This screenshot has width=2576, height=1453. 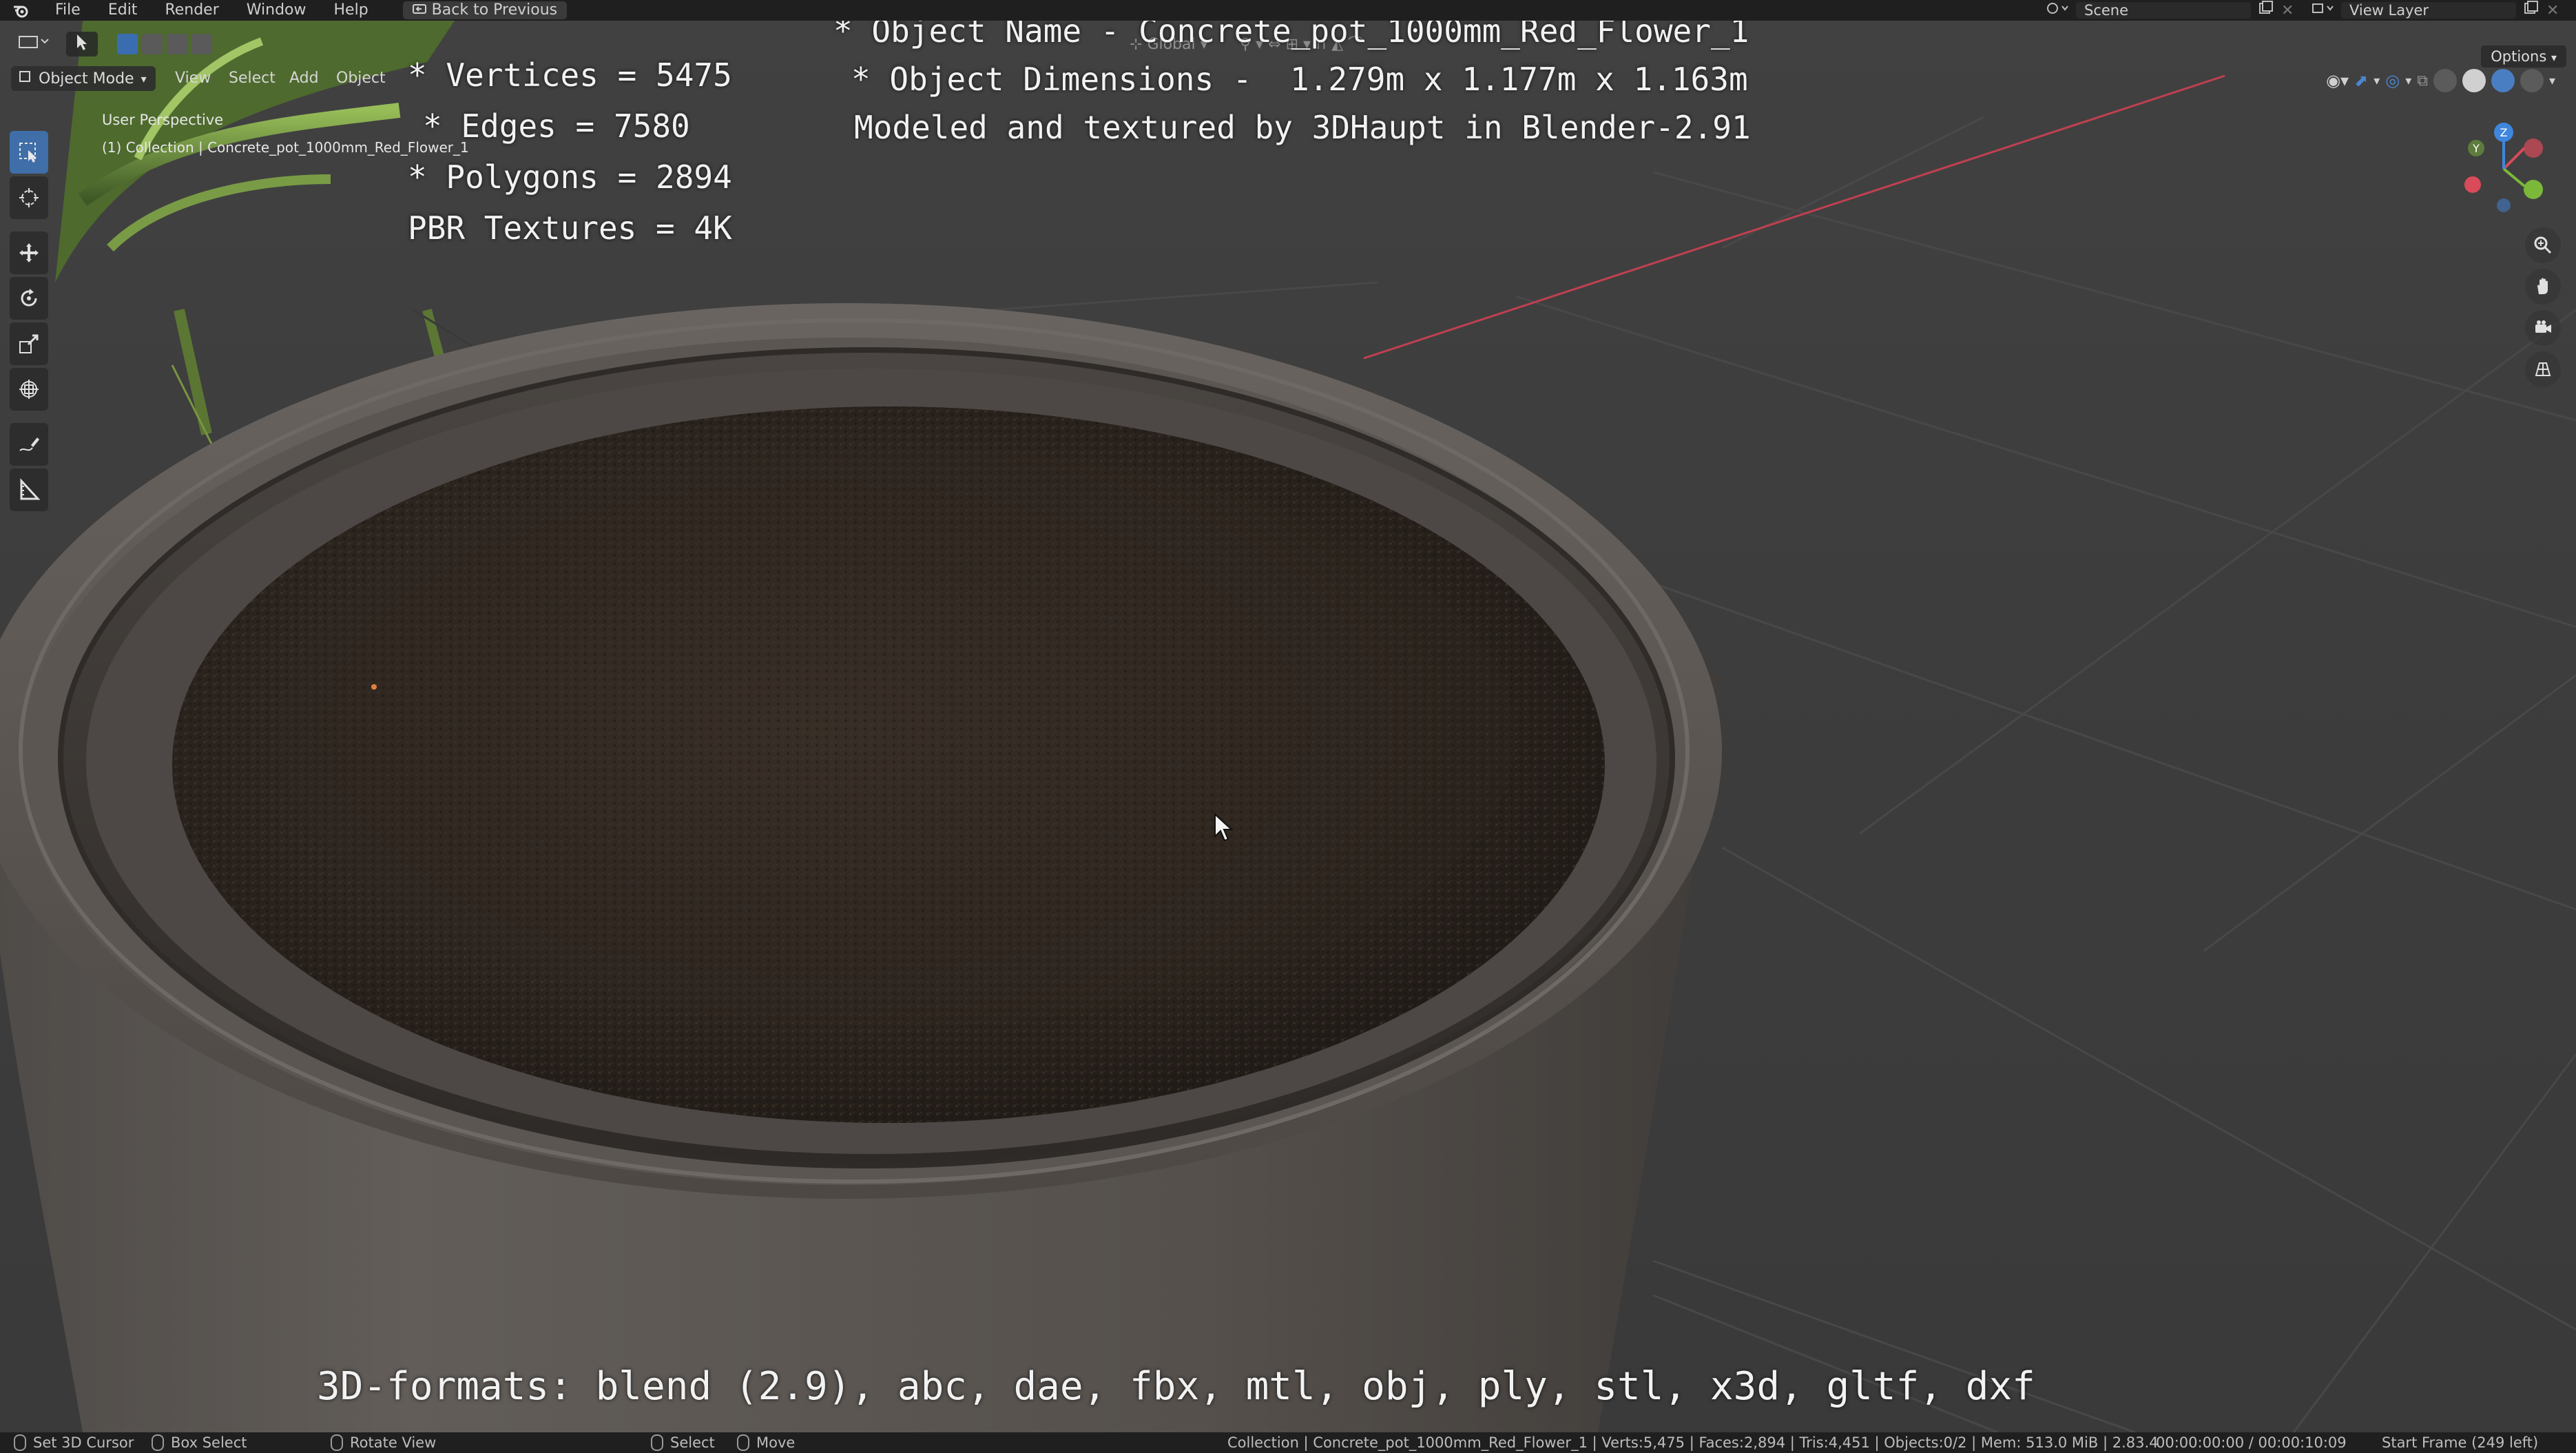 What do you see at coordinates (158, 1443) in the screenshot?
I see `mouse-drag-icon` at bounding box center [158, 1443].